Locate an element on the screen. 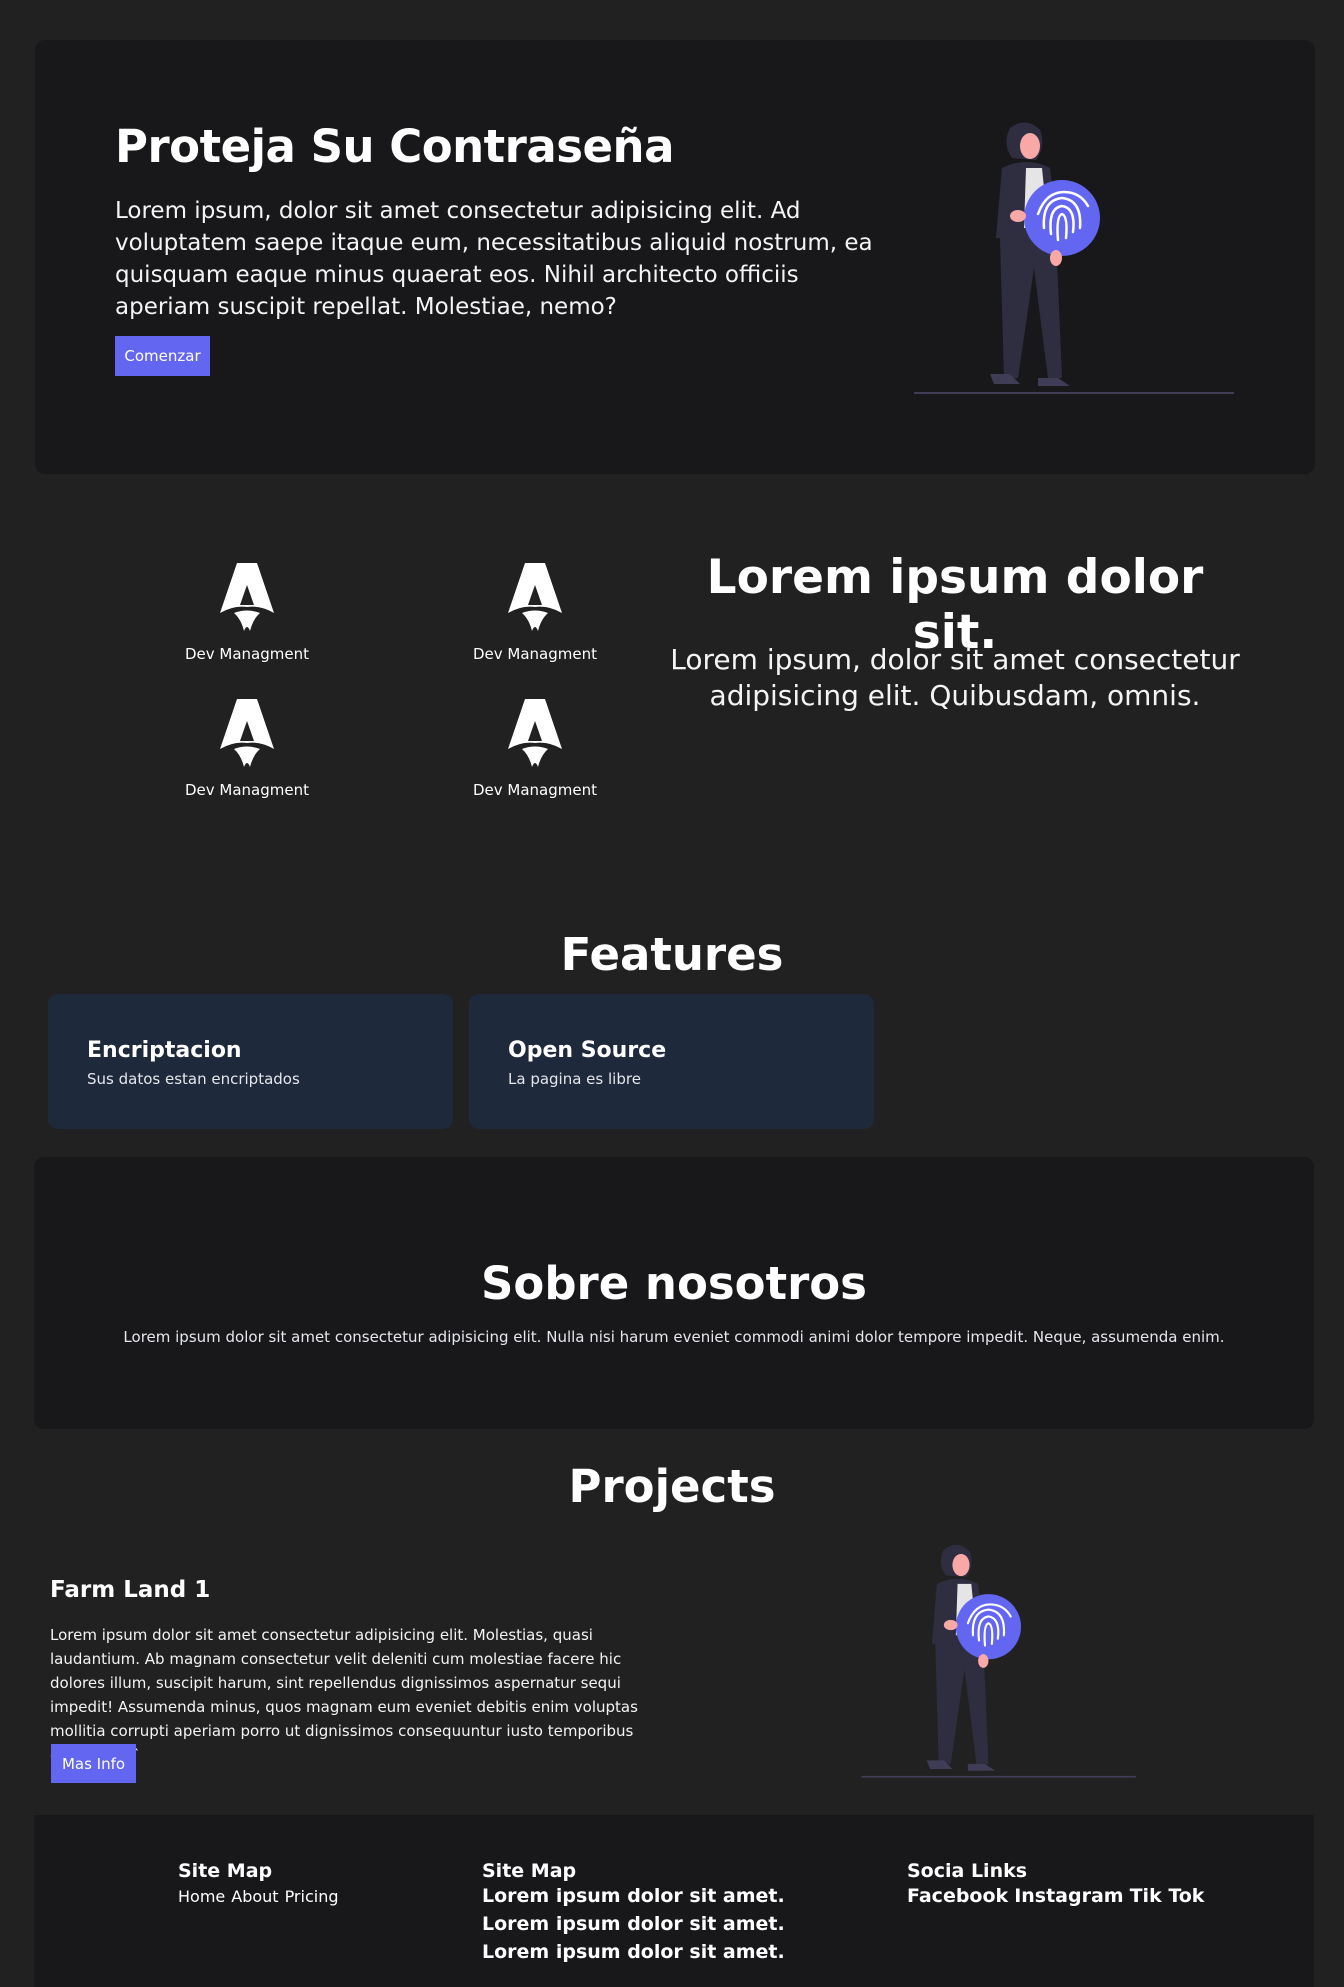 This screenshot has height=1987, width=1344. footer-link-facebook: Facebook is located at coordinates (957, 1896).